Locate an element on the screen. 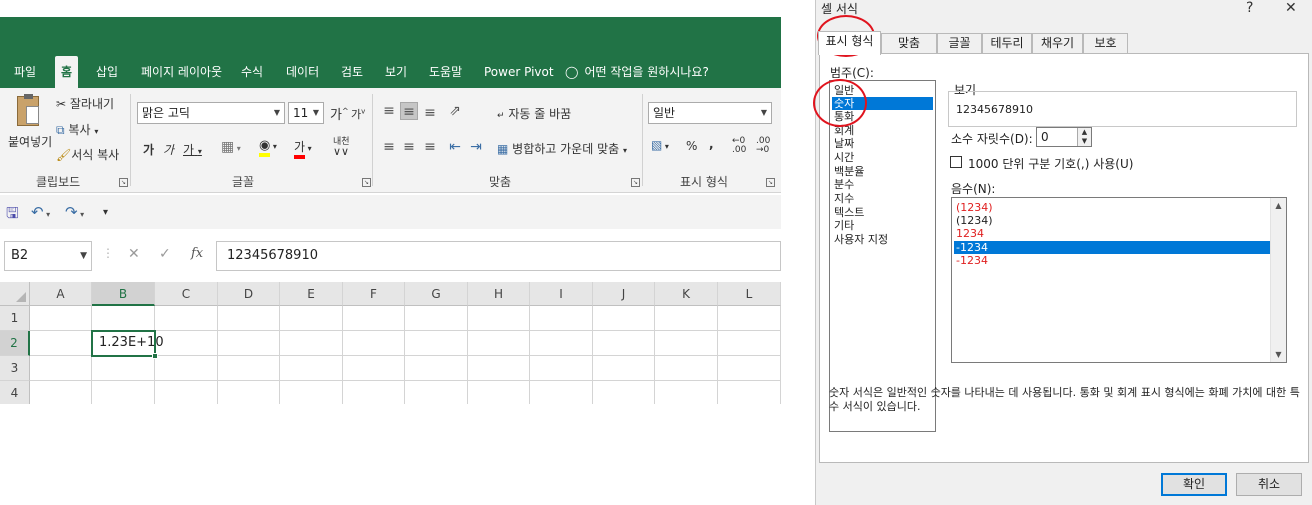 Image resolution: width=1312 pixels, height=505 pixels. cancel-icon: ✕ is located at coordinates (134, 254).